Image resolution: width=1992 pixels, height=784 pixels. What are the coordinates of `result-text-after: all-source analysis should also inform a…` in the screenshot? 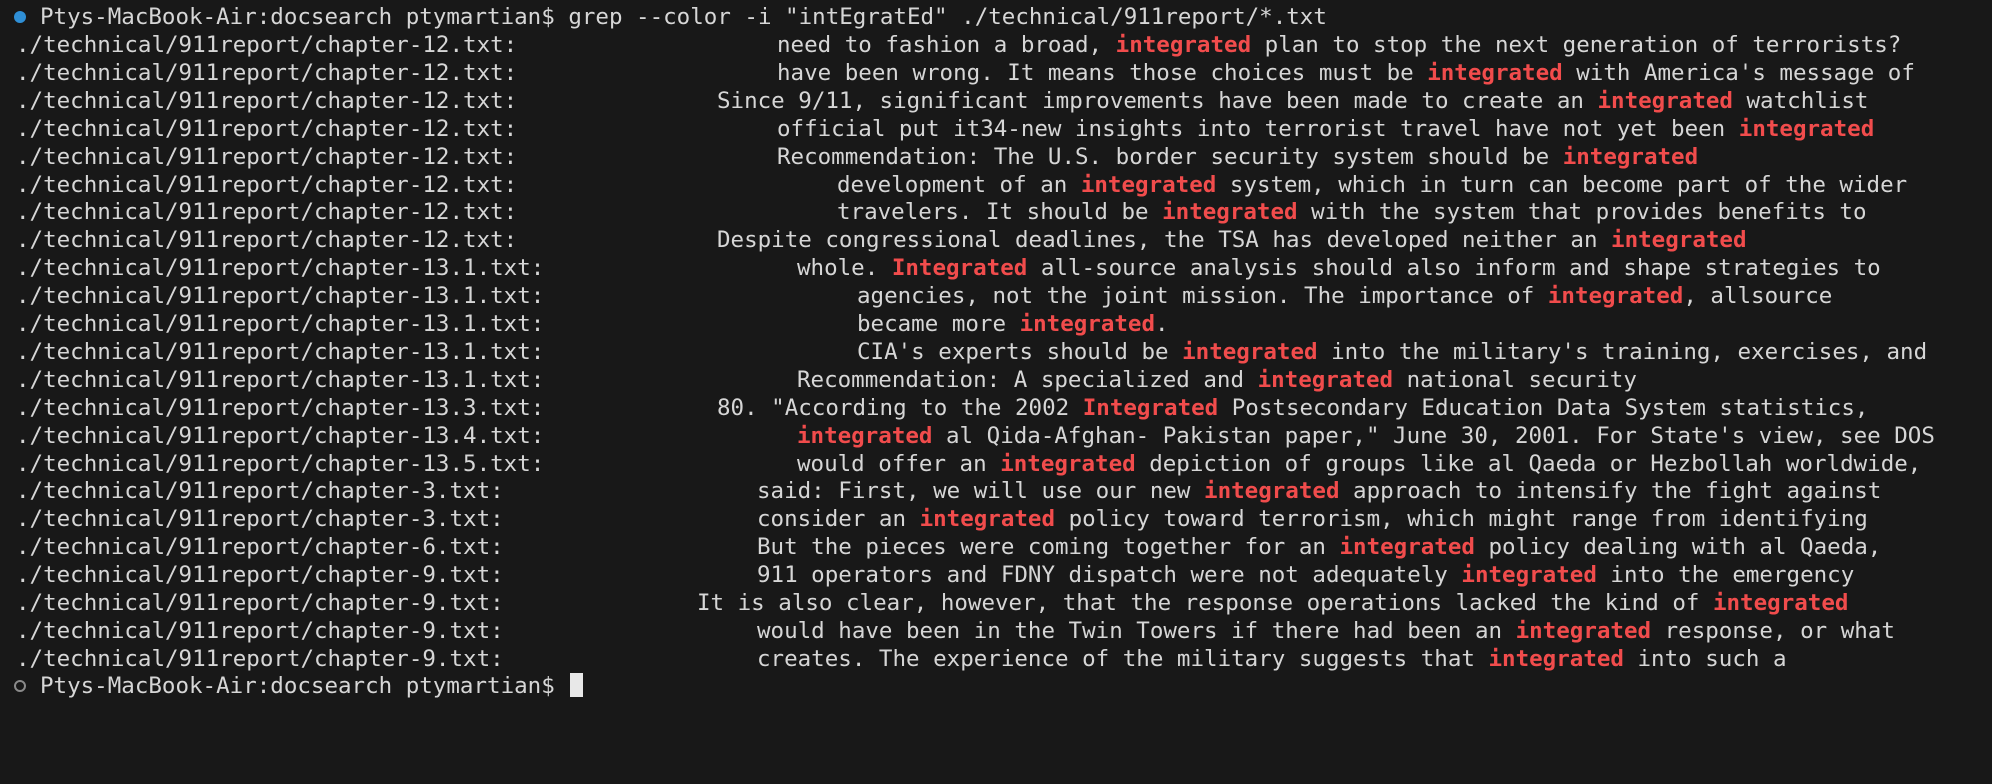 It's located at (1454, 268).